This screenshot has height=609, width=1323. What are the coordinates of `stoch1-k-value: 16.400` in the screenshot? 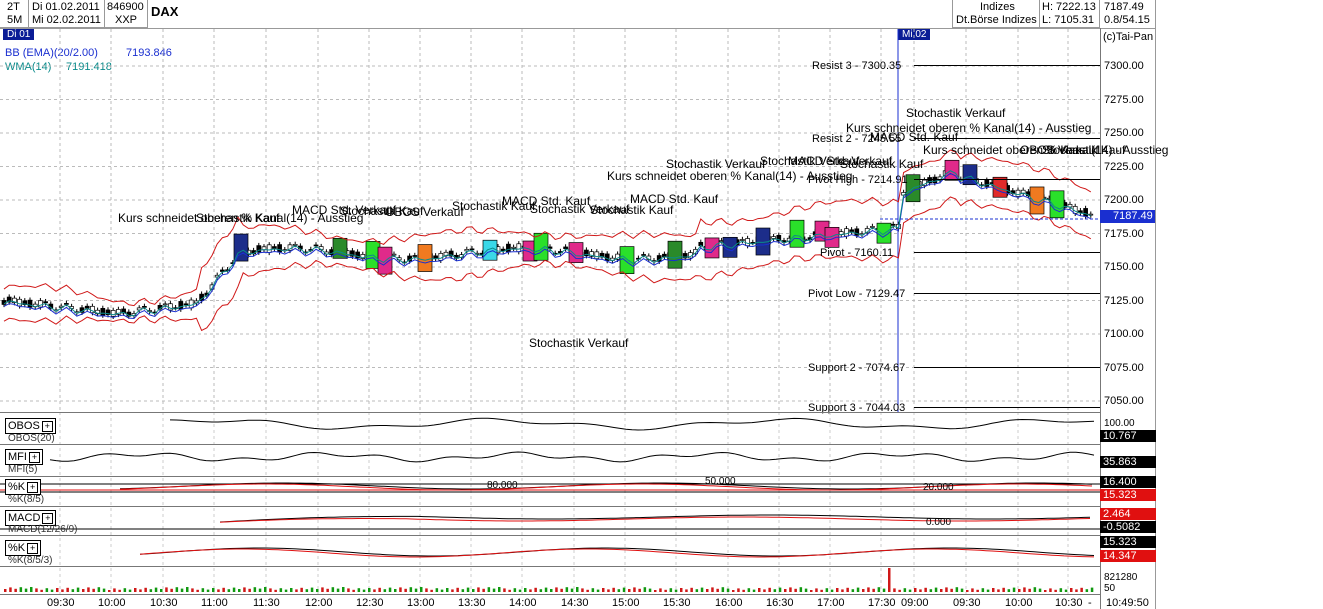 It's located at (1128, 482).